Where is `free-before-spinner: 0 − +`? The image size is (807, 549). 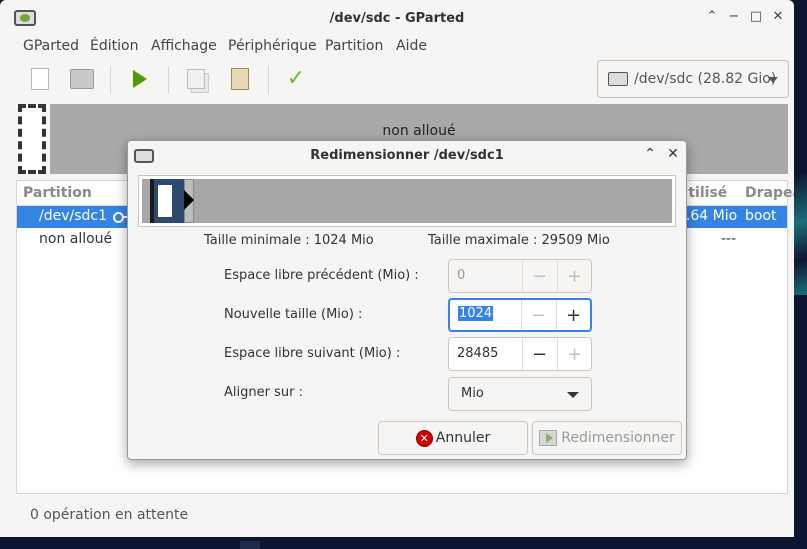
free-before-spinner: 0 − + is located at coordinates (520, 276).